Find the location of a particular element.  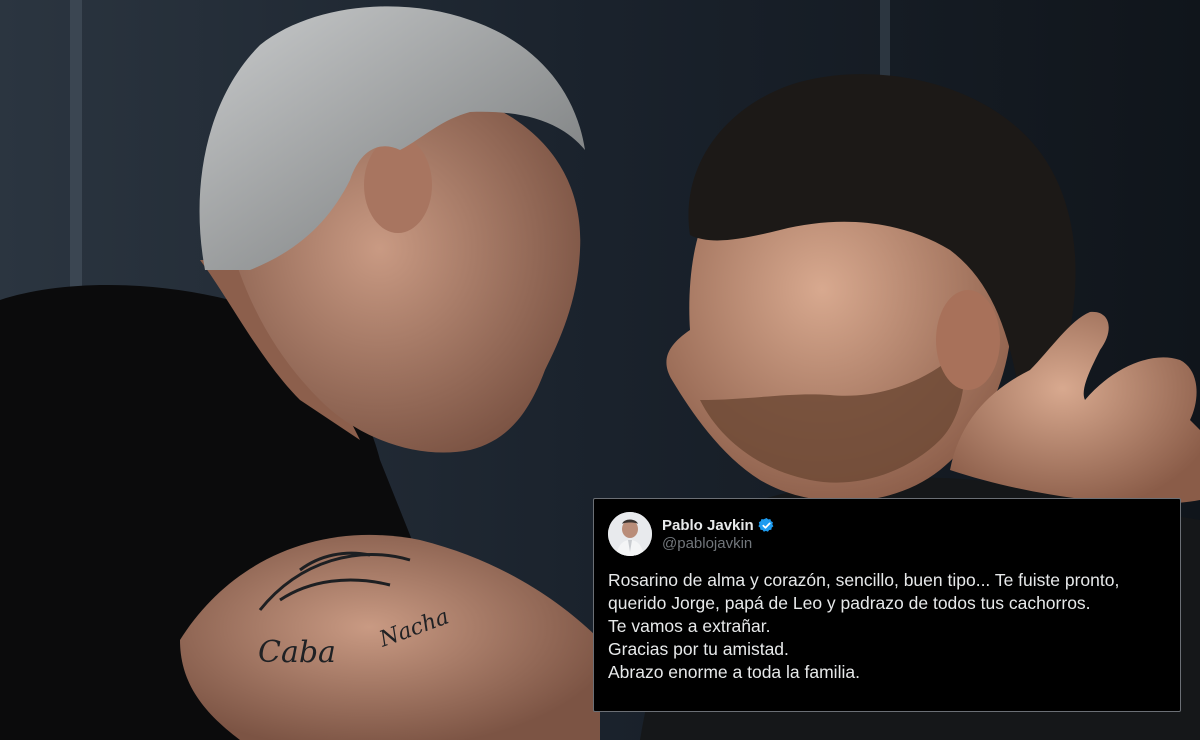

tweet-line: Te vamos a extrañar. is located at coordinates (689, 626).